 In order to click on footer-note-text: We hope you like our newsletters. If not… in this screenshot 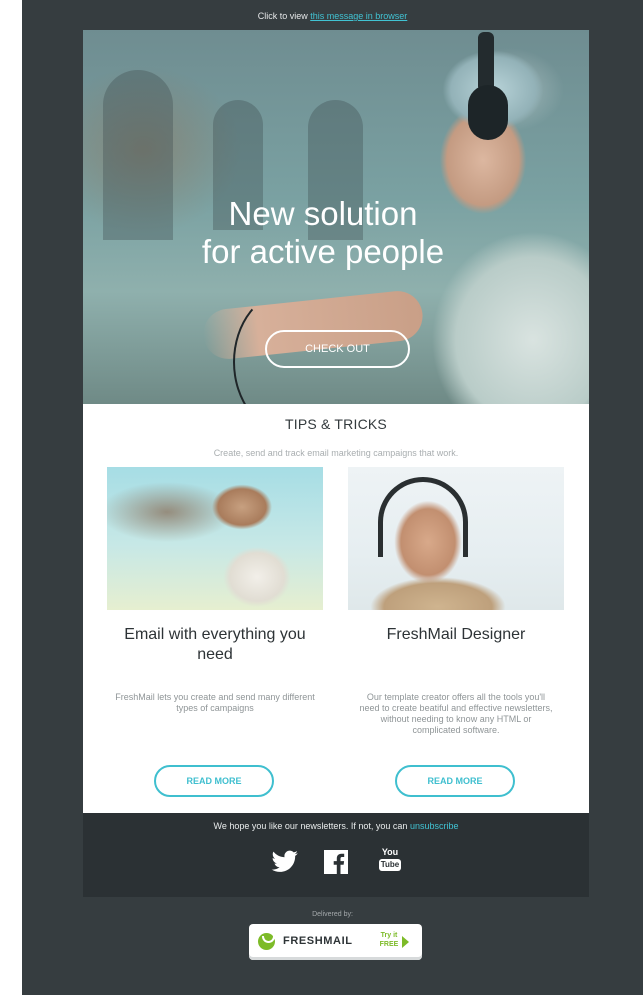, I will do `click(310, 826)`.